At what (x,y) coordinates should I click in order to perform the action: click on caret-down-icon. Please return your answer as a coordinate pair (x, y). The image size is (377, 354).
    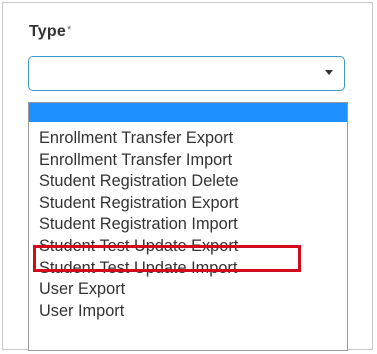
    Looking at the image, I should click on (329, 72).